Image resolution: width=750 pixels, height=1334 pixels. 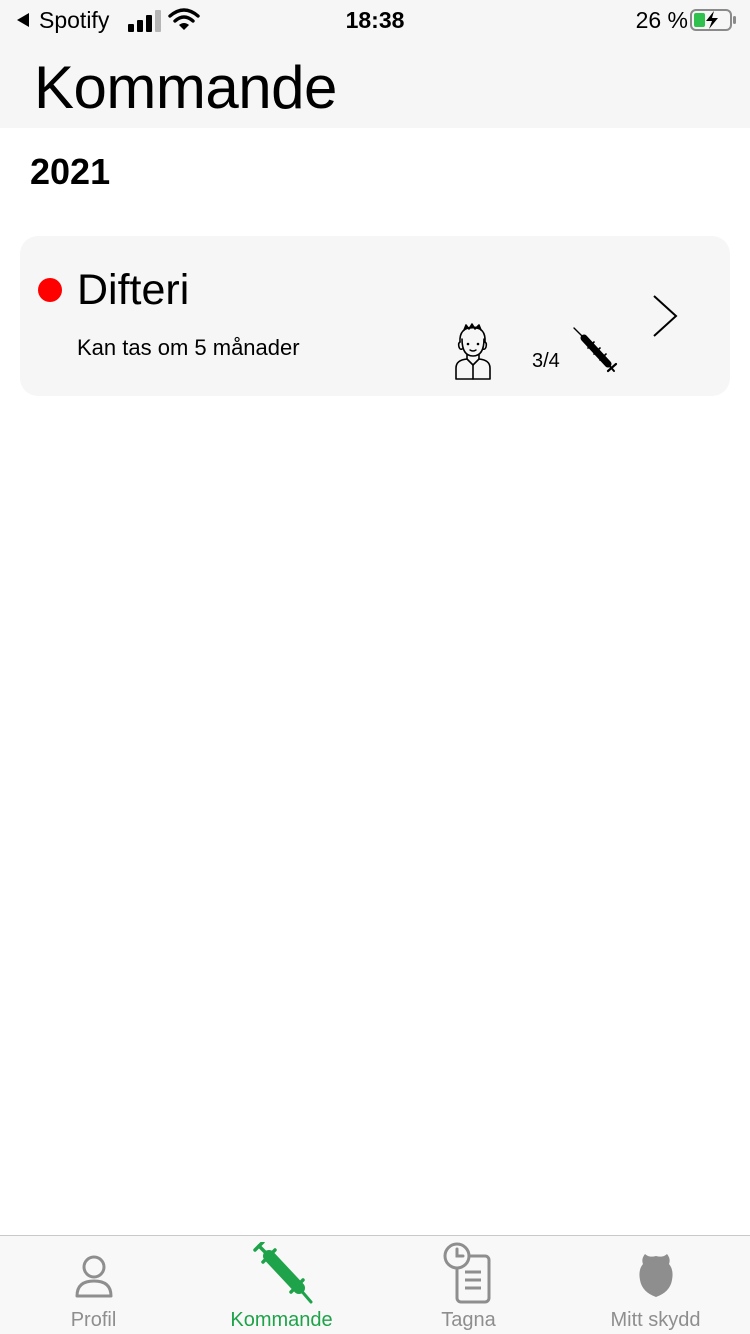 I want to click on header: Kommande, so click(x=375, y=84).